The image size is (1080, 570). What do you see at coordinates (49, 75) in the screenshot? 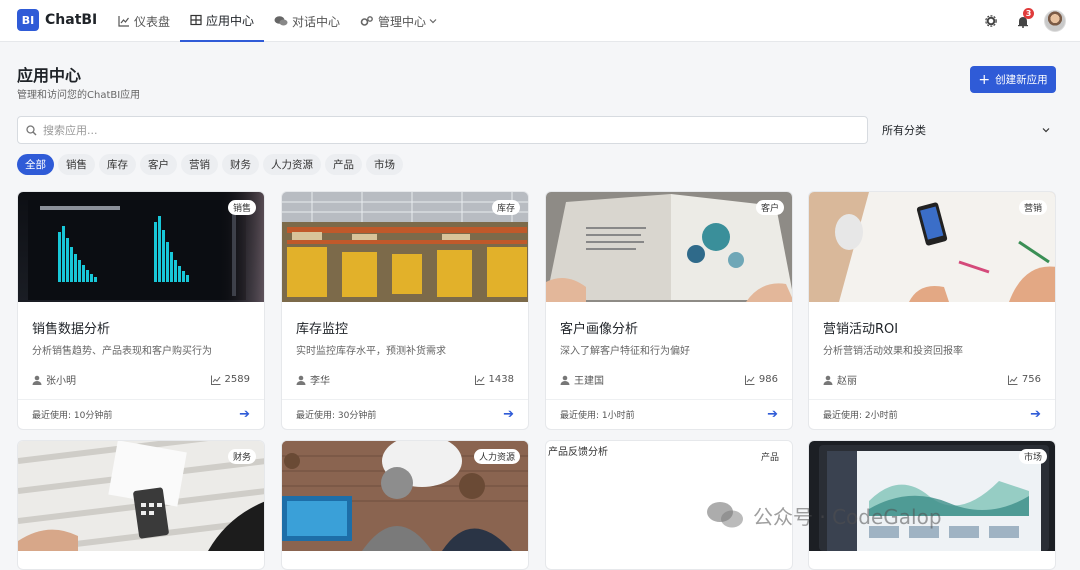
I see `page-title: 应用中心` at bounding box center [49, 75].